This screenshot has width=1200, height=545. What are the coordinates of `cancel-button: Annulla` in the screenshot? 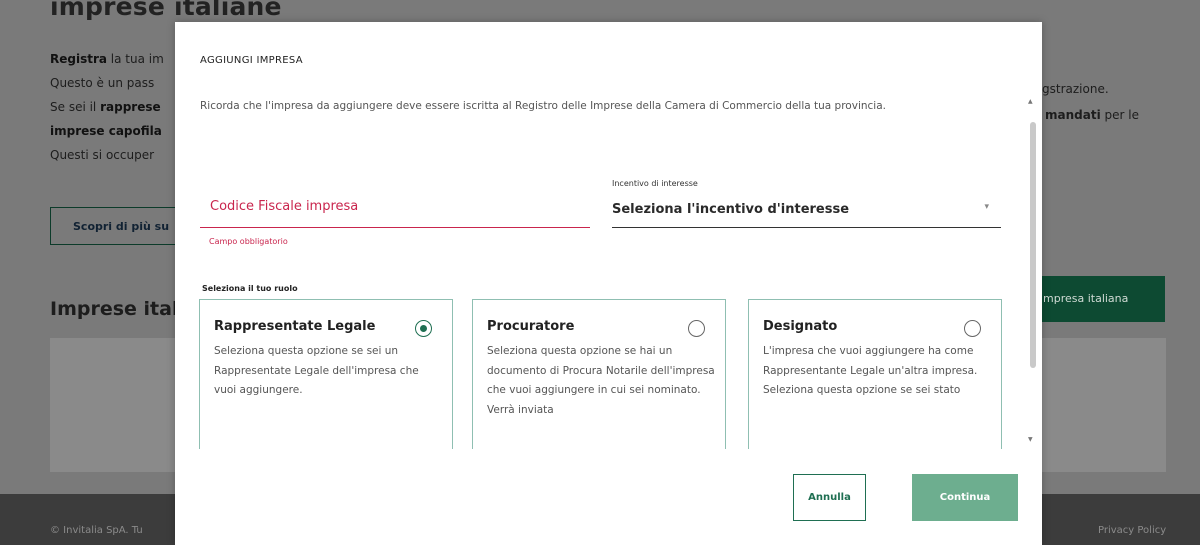 It's located at (829, 497).